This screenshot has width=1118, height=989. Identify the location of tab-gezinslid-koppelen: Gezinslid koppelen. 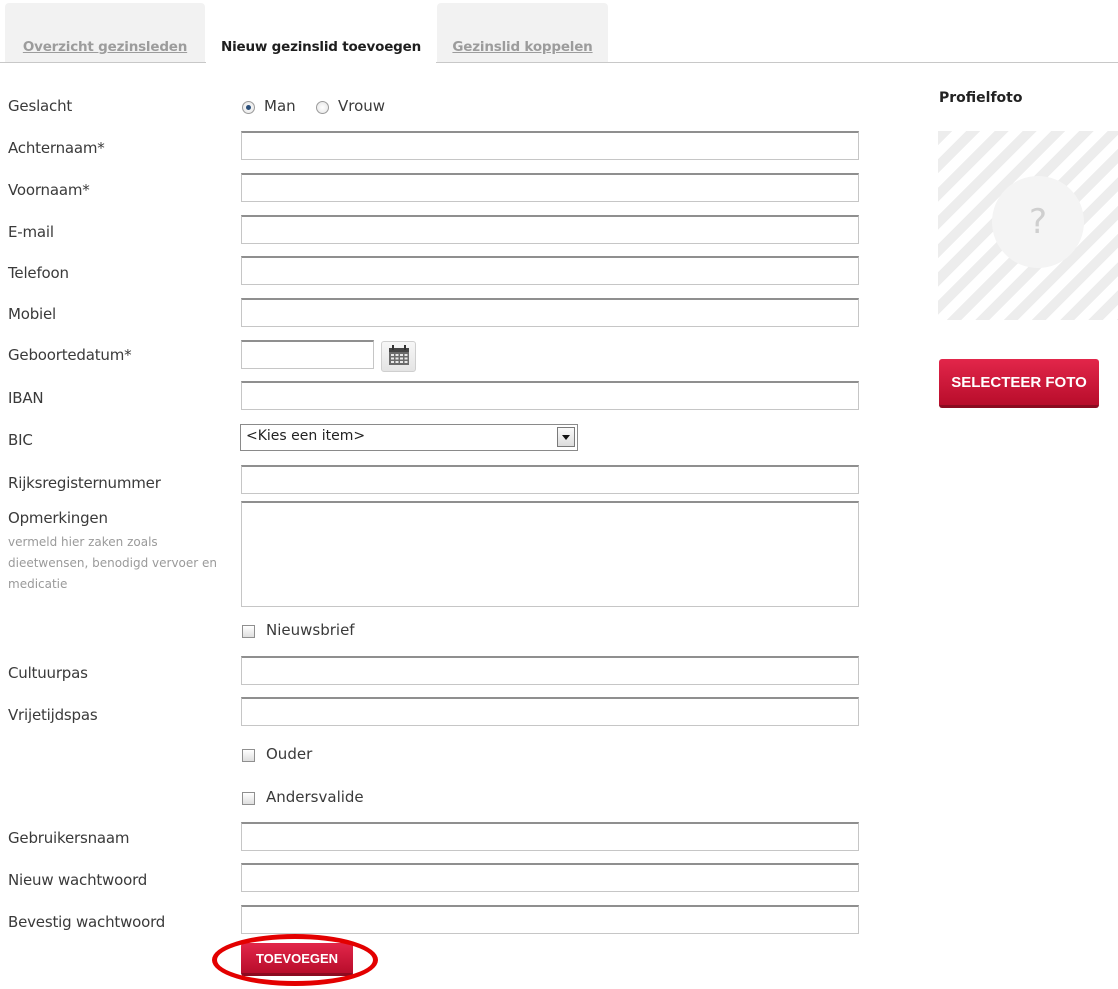
(522, 33).